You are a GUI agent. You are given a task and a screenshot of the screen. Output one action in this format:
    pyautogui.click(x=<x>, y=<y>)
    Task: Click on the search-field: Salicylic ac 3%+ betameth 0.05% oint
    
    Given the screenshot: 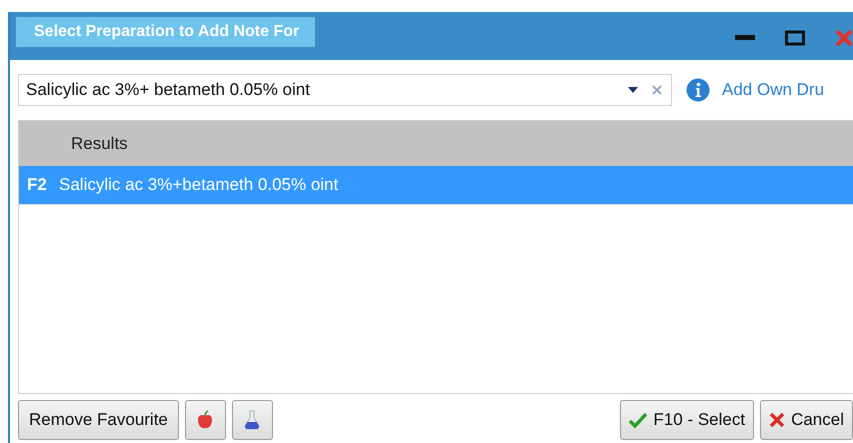 What is the action you would take?
    pyautogui.click(x=345, y=90)
    